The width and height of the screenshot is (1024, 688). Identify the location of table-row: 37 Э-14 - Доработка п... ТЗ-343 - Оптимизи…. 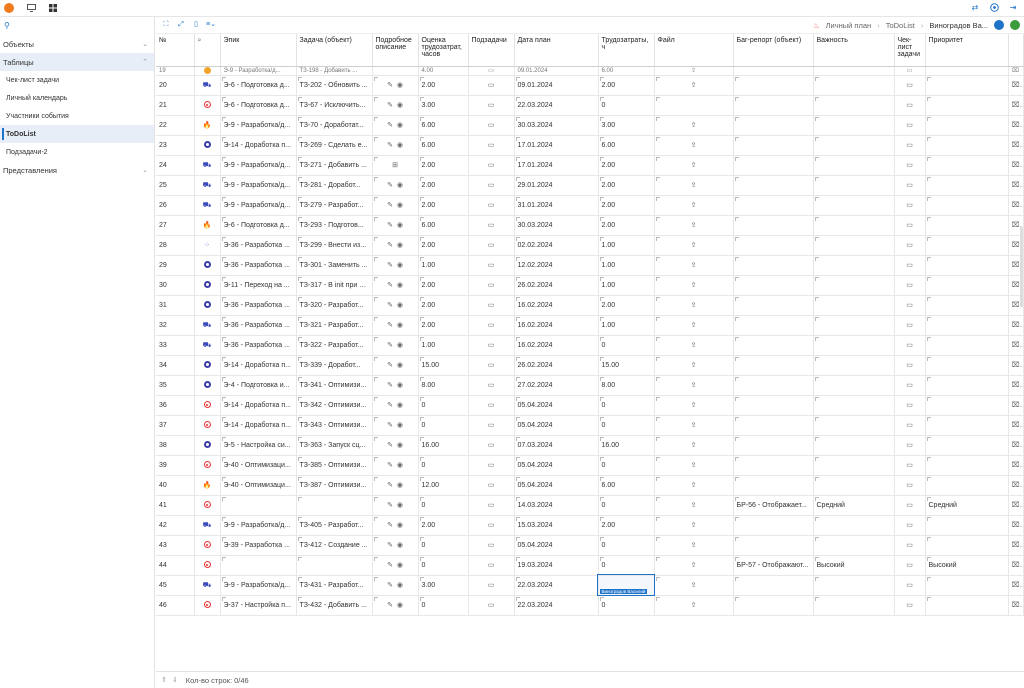
(590, 425).